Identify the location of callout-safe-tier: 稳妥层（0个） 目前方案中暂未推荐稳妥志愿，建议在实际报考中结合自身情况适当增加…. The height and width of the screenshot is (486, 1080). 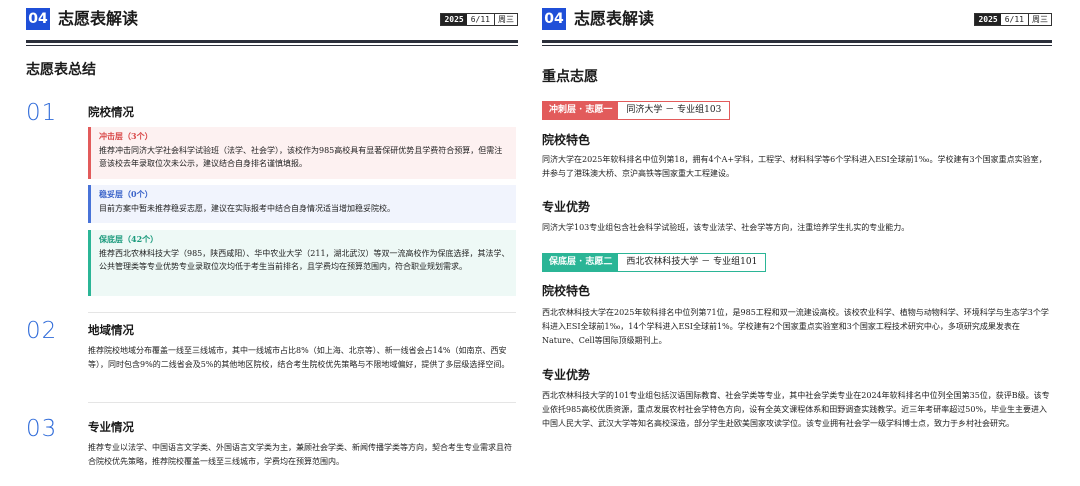
(302, 204).